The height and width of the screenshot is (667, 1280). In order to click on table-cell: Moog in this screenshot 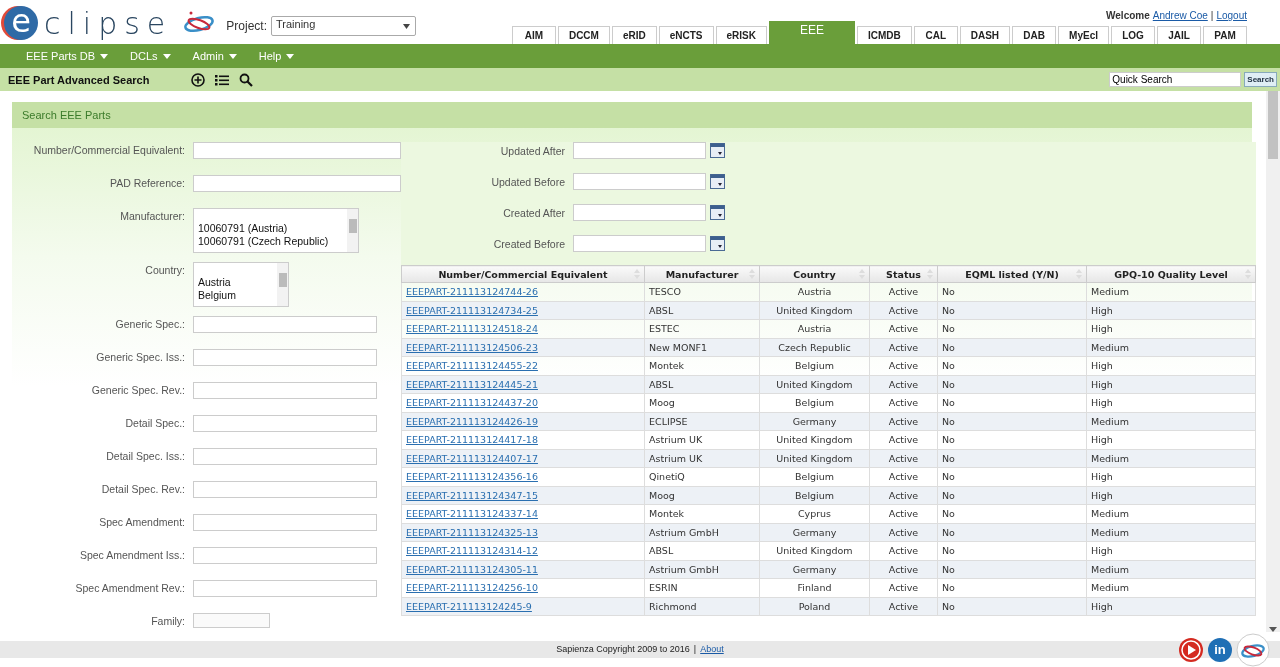, I will do `click(702, 402)`.